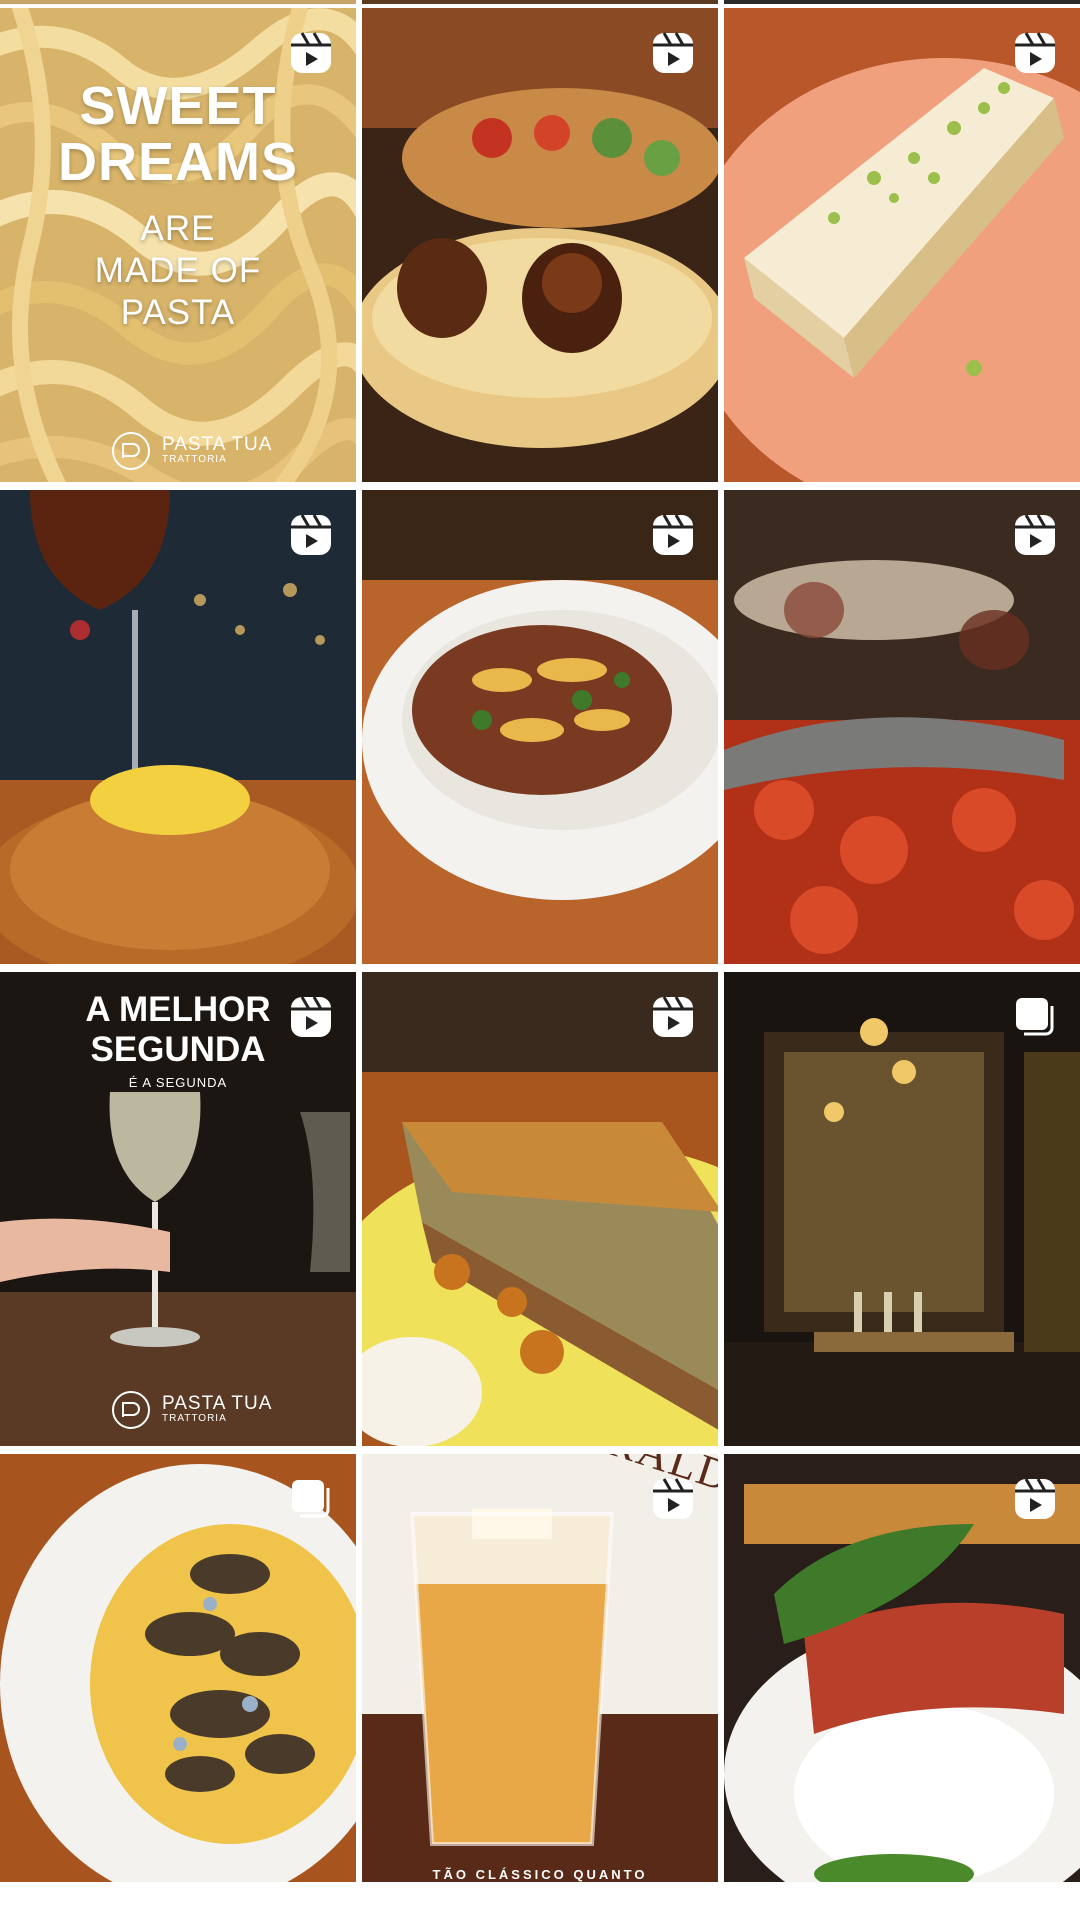 This screenshot has height=1920, width=1080. What do you see at coordinates (540, 4) in the screenshot?
I see `previous-row-edge` at bounding box center [540, 4].